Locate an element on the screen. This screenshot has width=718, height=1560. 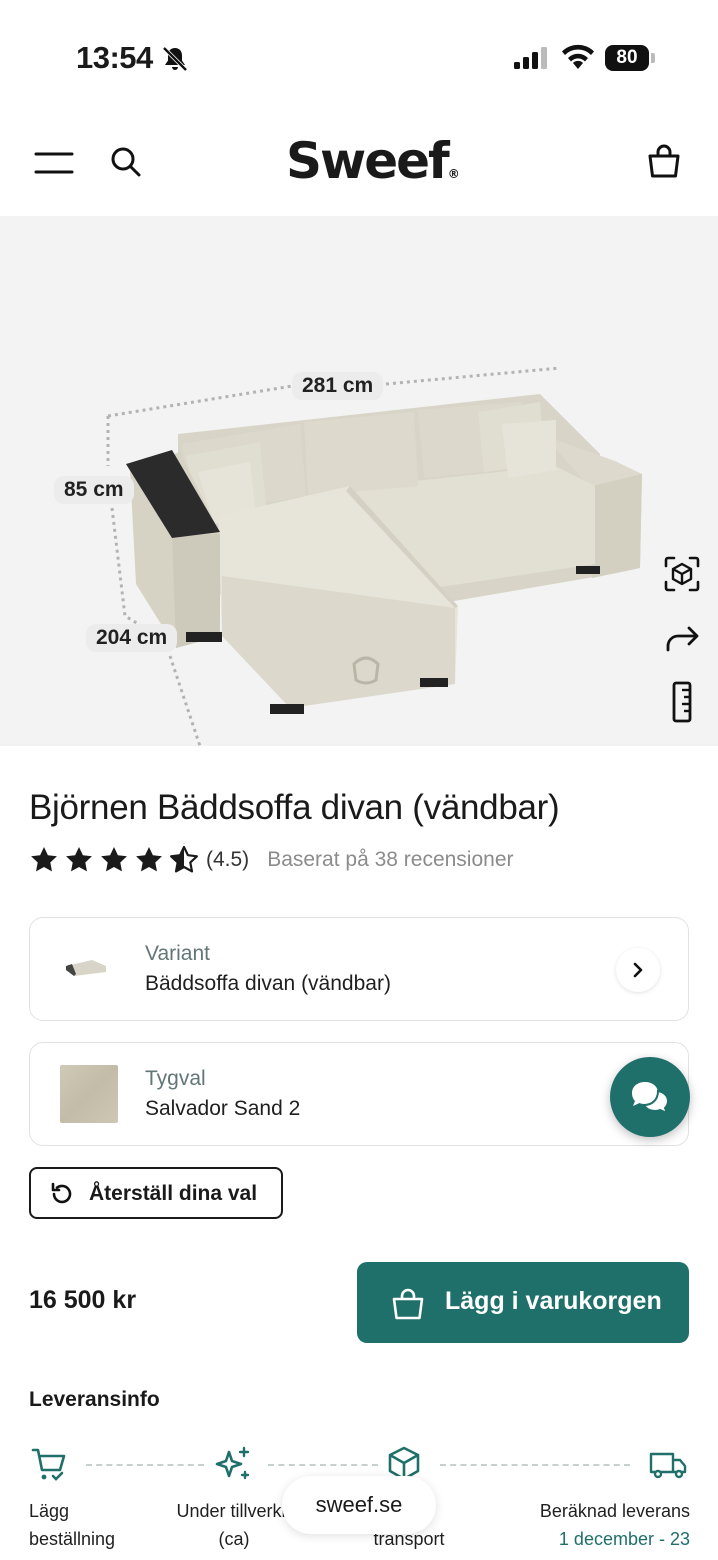
sweef-logo: Sweef® is located at coordinates (373, 161).